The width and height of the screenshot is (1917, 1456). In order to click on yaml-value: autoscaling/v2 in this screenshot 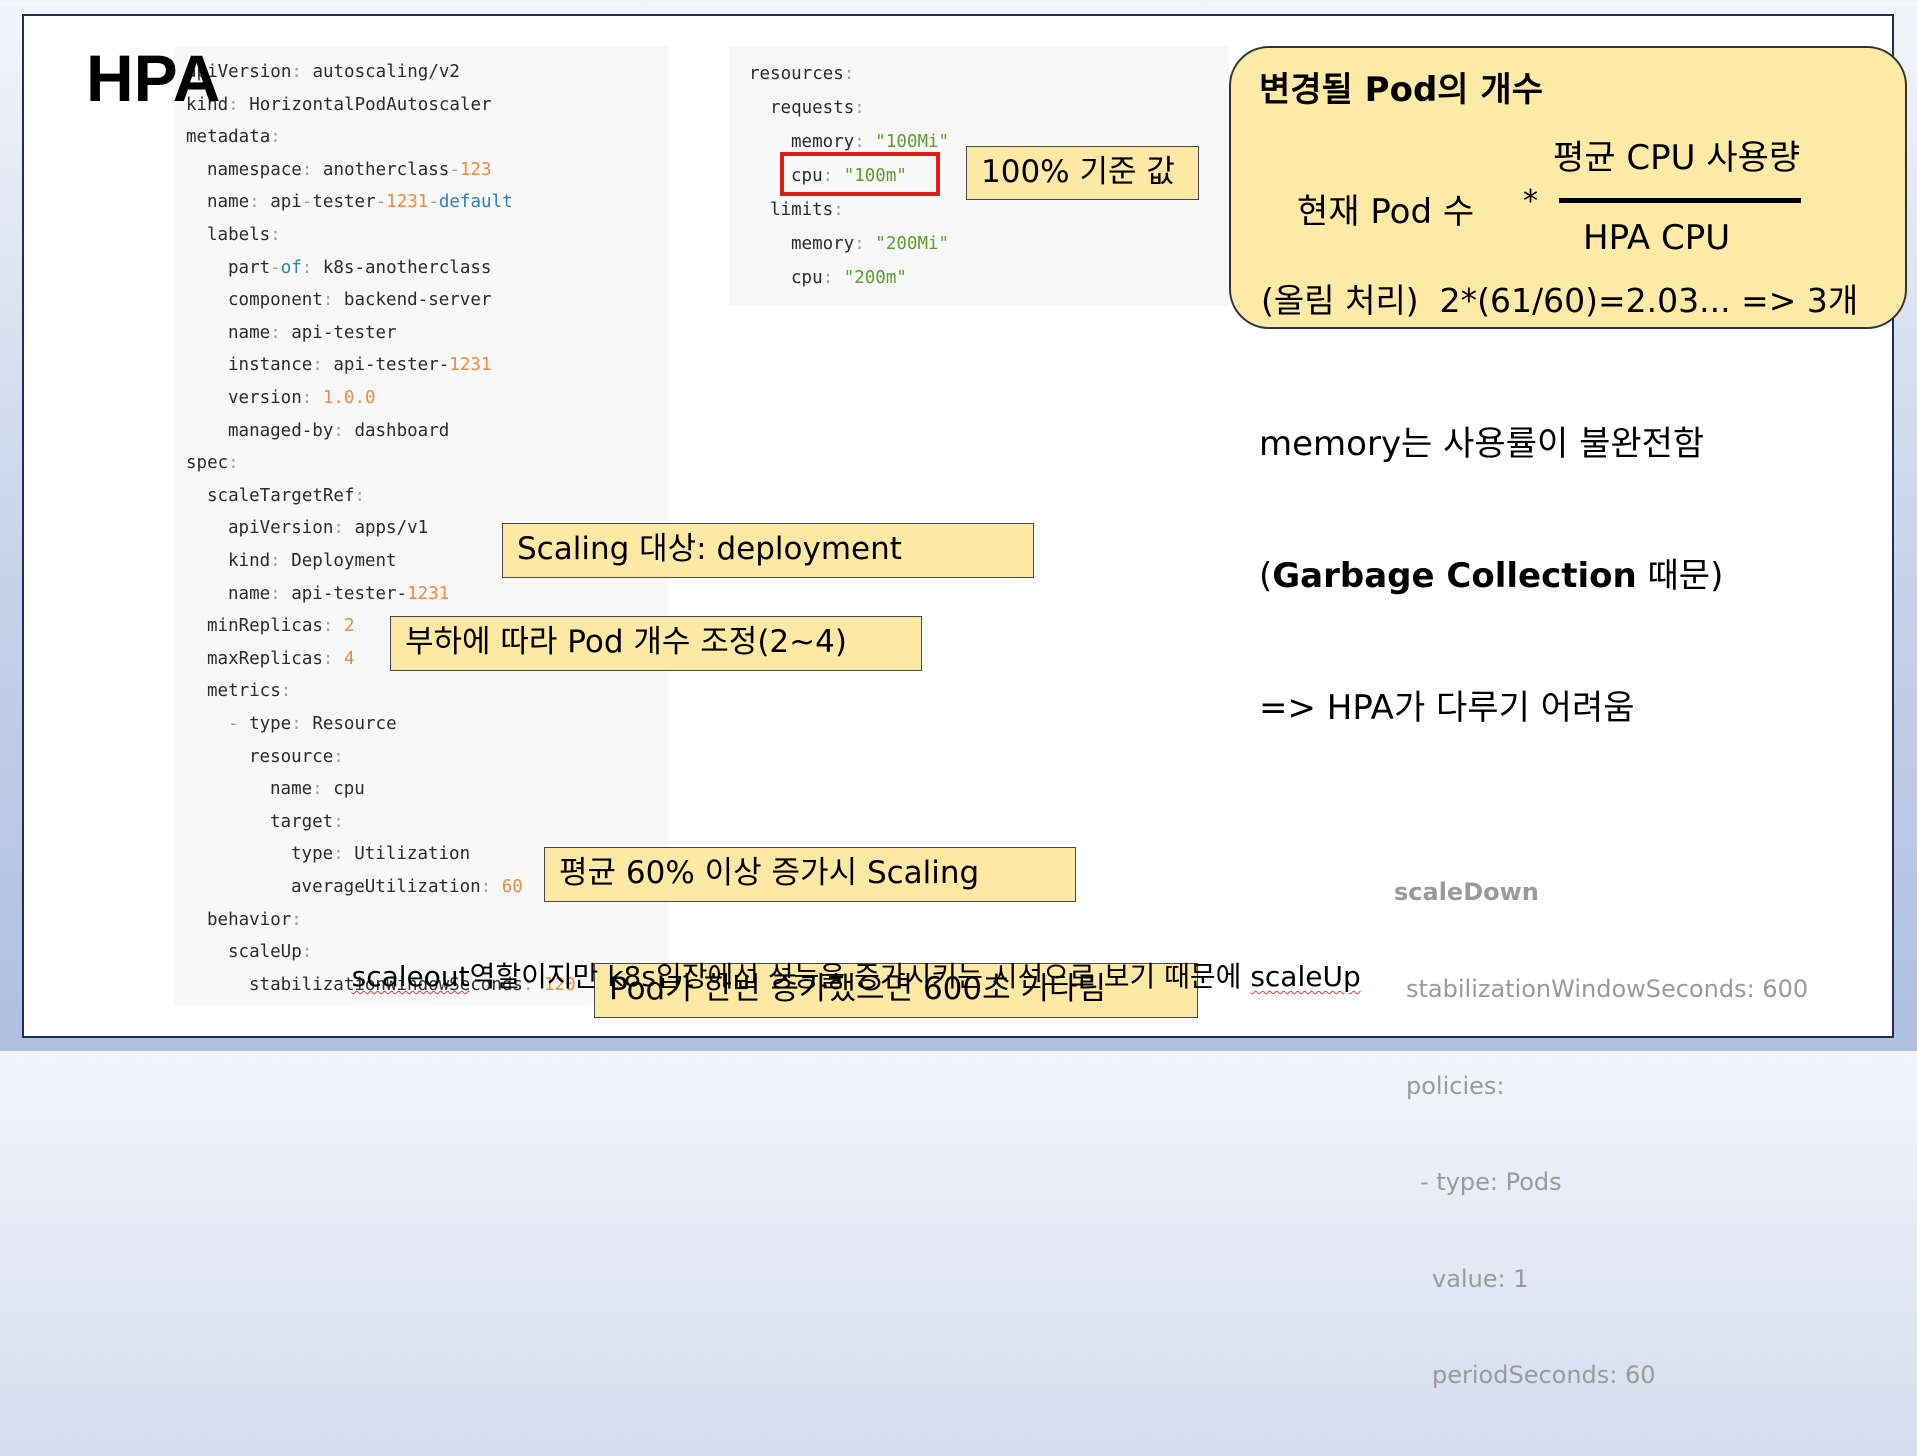, I will do `click(386, 72)`.